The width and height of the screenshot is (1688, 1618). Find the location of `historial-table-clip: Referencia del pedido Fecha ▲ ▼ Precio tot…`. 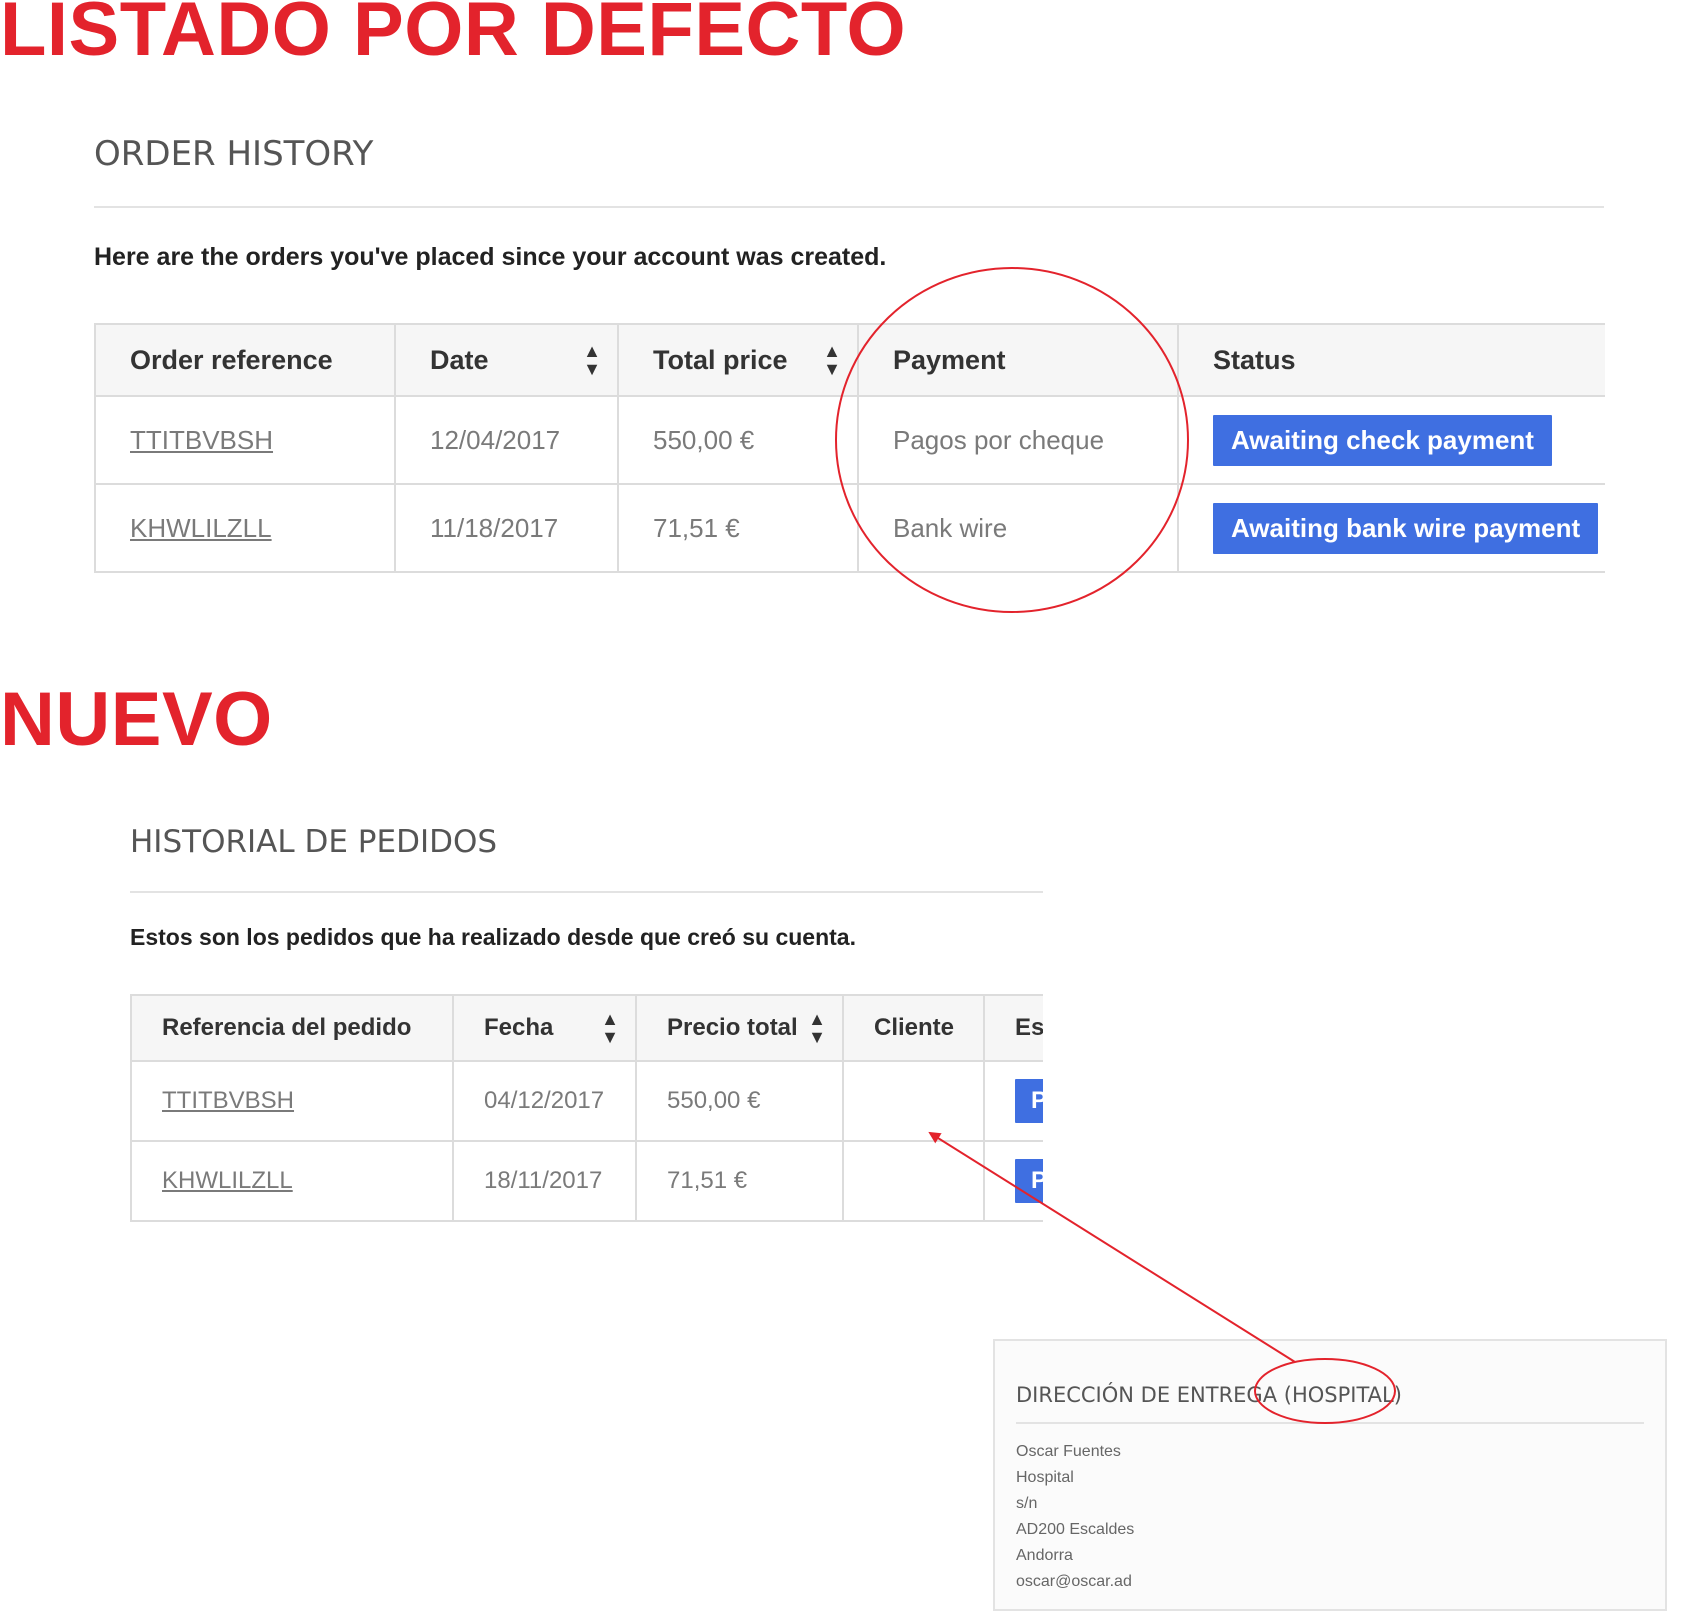

historial-table-clip: Referencia del pedido Fecha ▲ ▼ Precio tot… is located at coordinates (586, 1109).